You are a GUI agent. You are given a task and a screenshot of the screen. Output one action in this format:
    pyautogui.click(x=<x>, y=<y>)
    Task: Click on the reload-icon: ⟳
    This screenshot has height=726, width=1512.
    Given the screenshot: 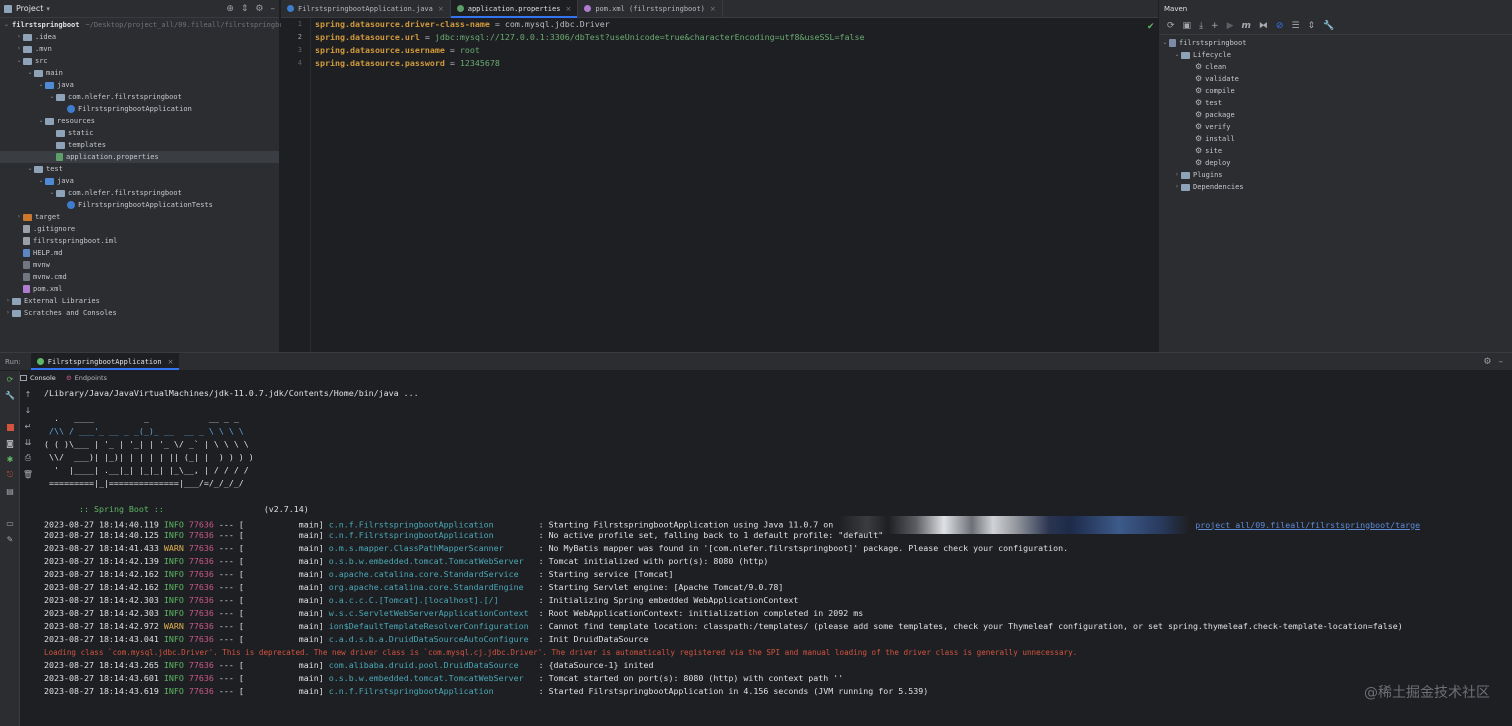 What is the action you would take?
    pyautogui.click(x=1171, y=26)
    